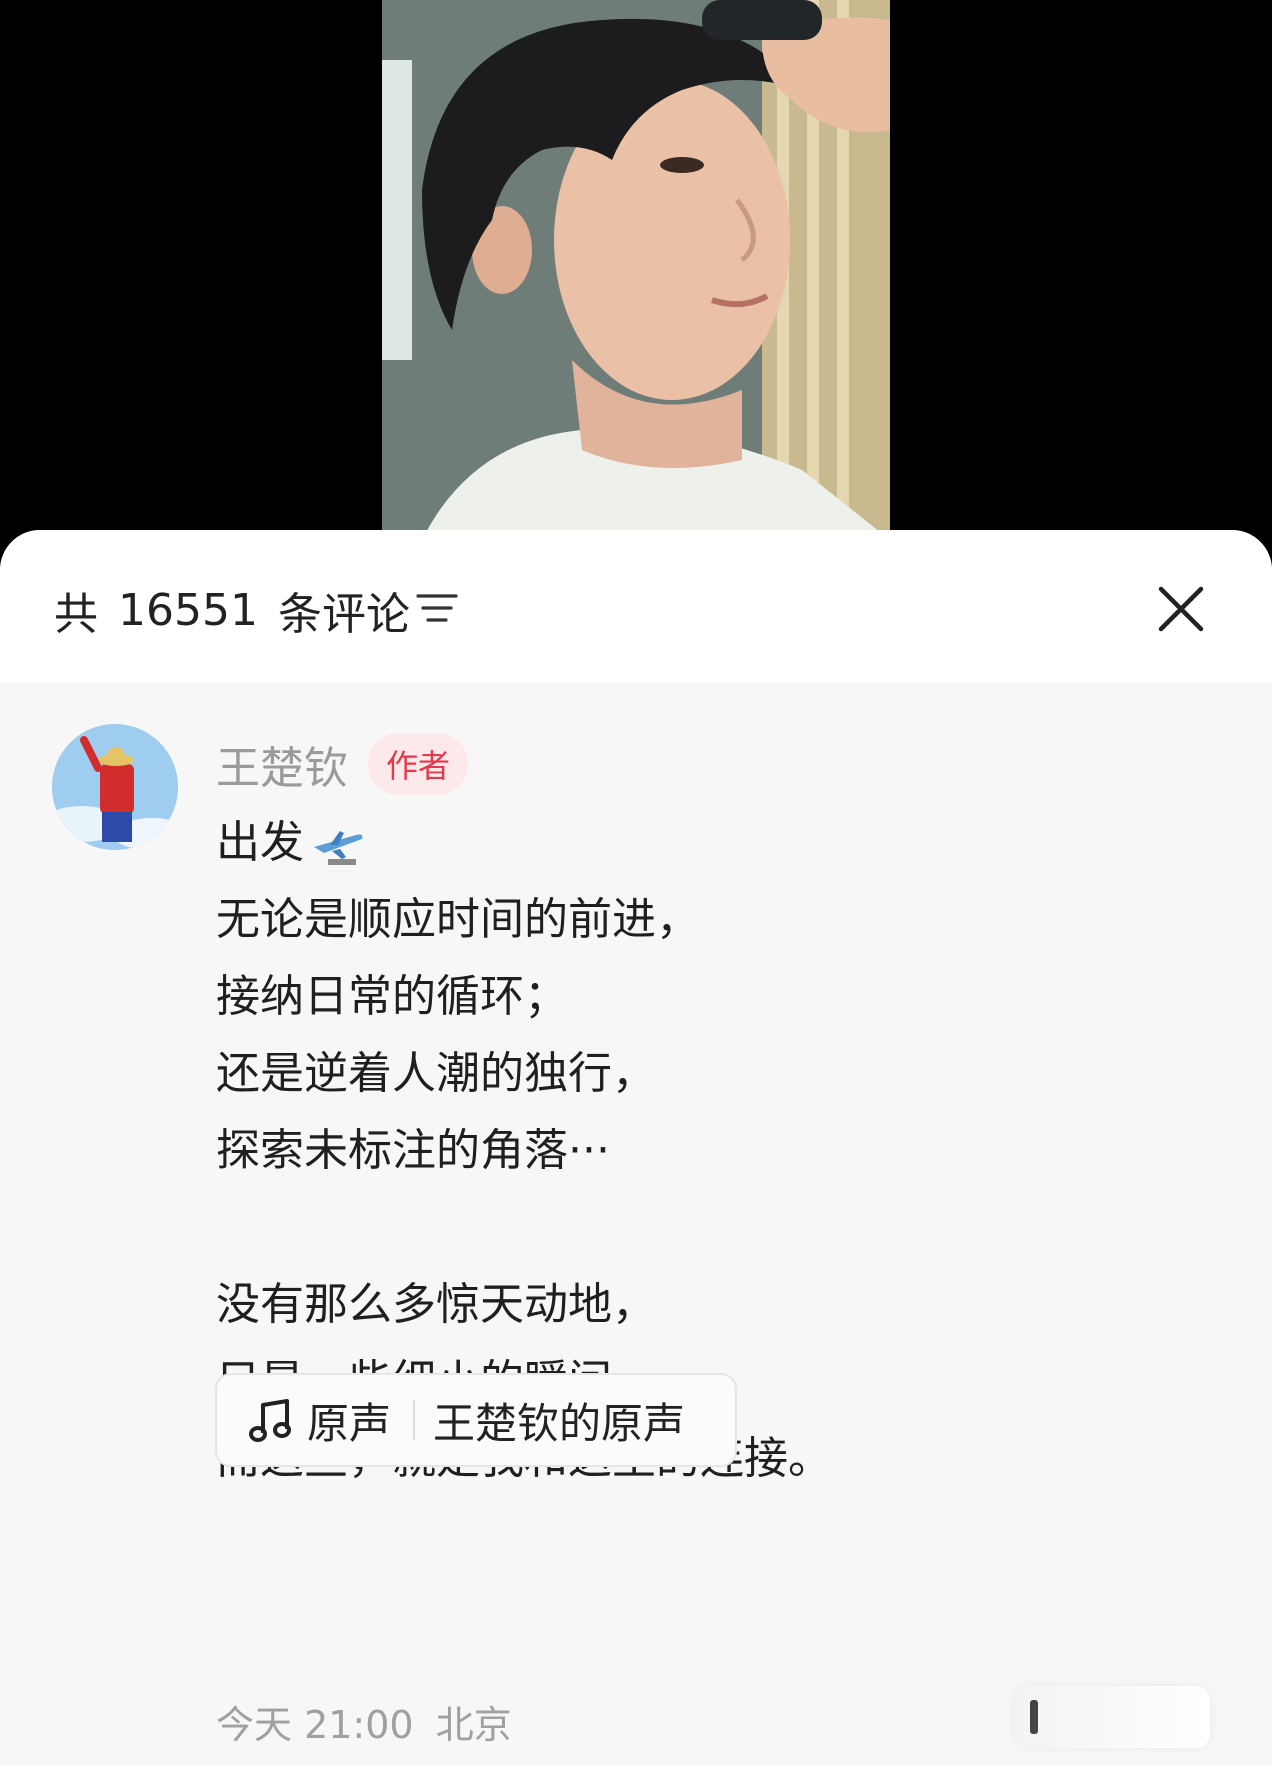 The height and width of the screenshot is (1766, 1272). What do you see at coordinates (559, 1423) in the screenshot?
I see `sound-owner: 王楚钦的原声` at bounding box center [559, 1423].